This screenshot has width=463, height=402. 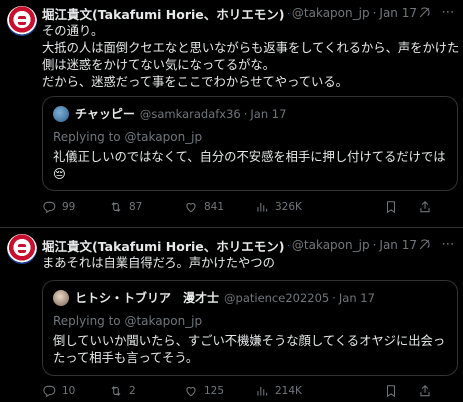 I want to click on quoted-author-name: ヒトシ・トブリア 漫才士, so click(x=147, y=298).